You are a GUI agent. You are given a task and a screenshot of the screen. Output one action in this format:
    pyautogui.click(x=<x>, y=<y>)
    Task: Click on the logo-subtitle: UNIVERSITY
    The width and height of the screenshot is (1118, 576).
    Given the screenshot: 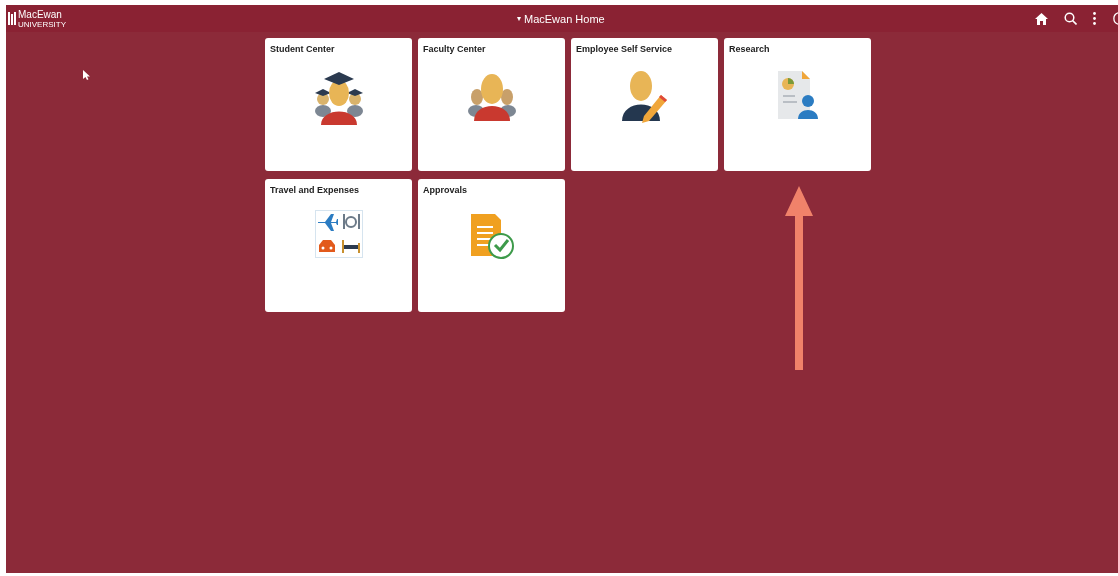 What is the action you would take?
    pyautogui.click(x=42, y=24)
    